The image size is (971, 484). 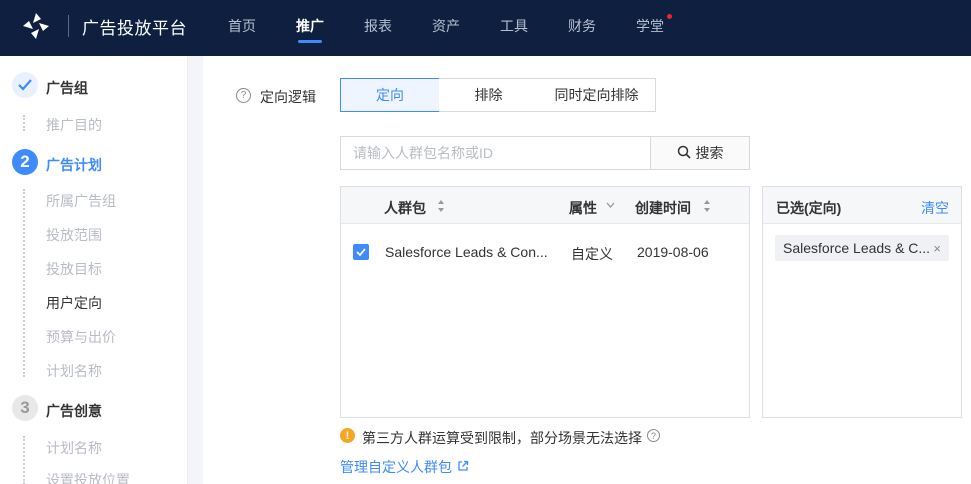 I want to click on sidebar-item-parent-group: 所属广告组, so click(x=81, y=201).